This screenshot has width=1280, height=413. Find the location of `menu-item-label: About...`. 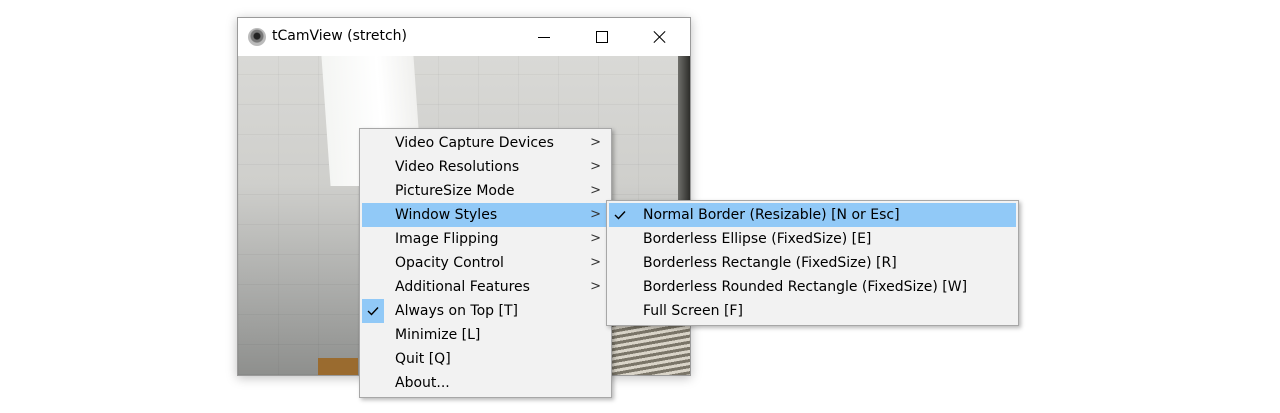

menu-item-label: About... is located at coordinates (422, 383).